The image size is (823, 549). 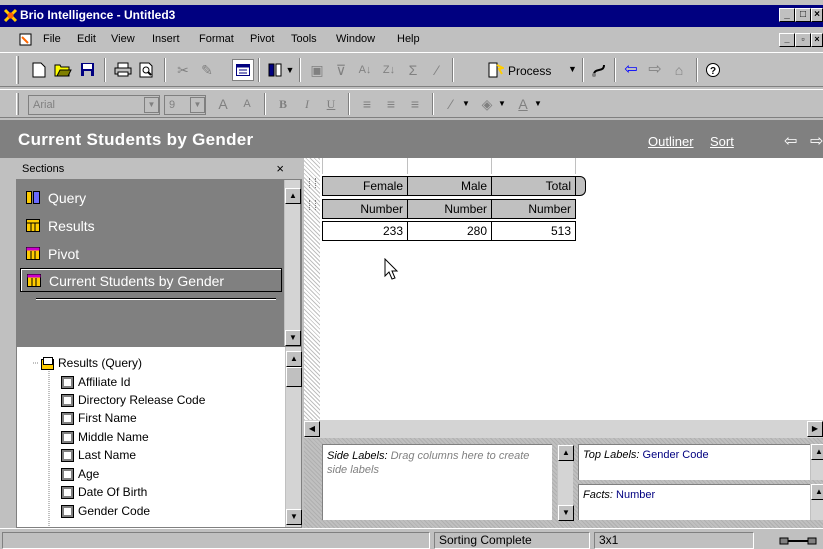 I want to click on insert-icon, so click(x=275, y=70).